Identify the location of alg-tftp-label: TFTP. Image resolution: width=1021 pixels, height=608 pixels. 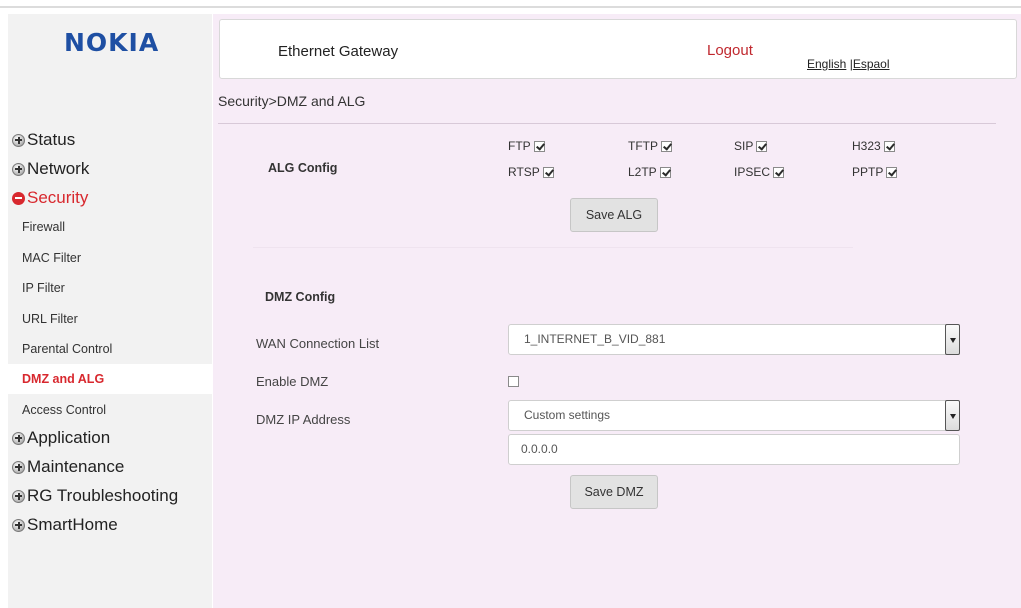
(643, 146).